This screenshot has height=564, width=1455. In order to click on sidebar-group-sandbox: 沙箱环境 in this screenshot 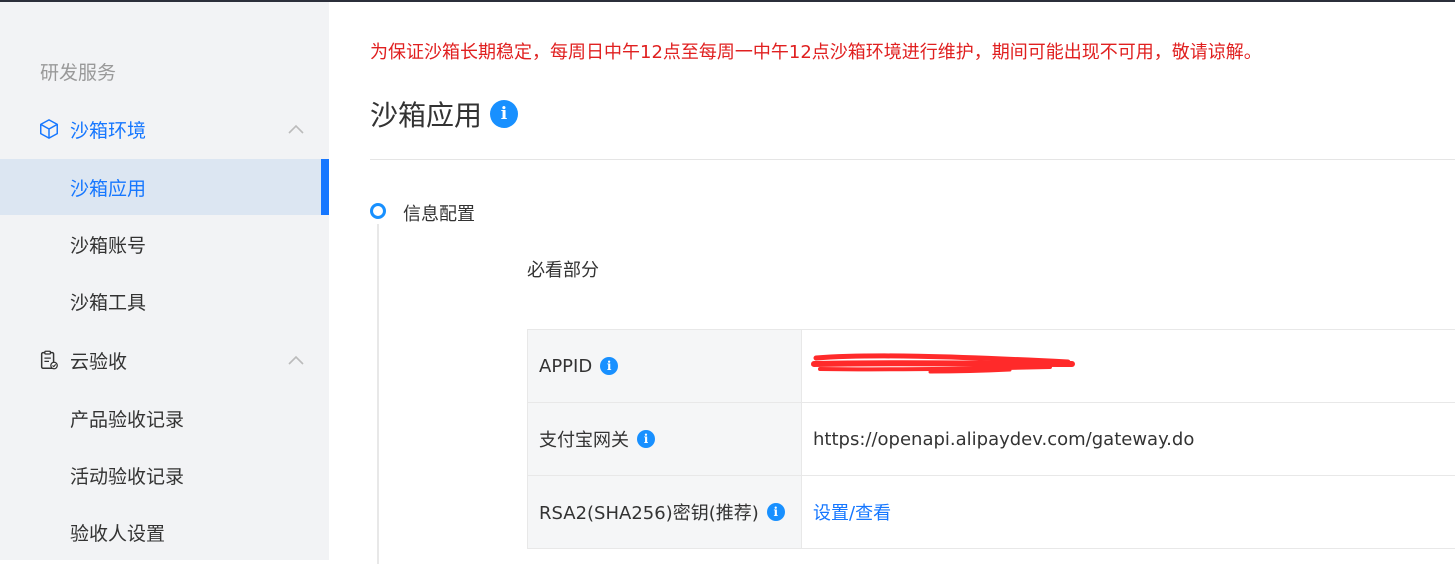, I will do `click(164, 129)`.